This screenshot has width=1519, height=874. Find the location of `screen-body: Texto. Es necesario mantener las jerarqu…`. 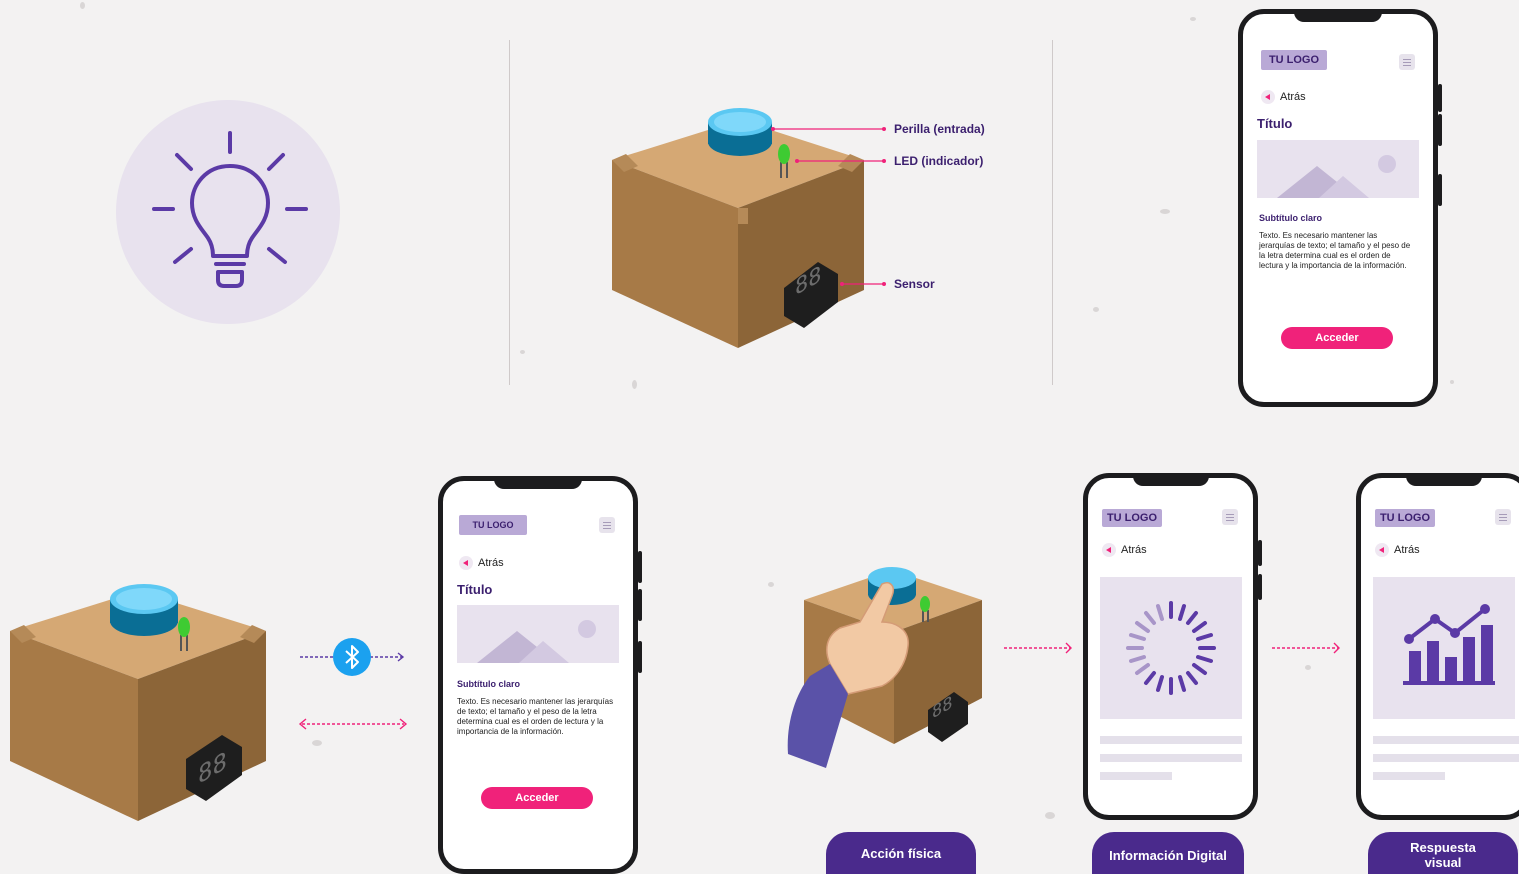

screen-body: Texto. Es necesario mantener las jerarqu… is located at coordinates (535, 716).